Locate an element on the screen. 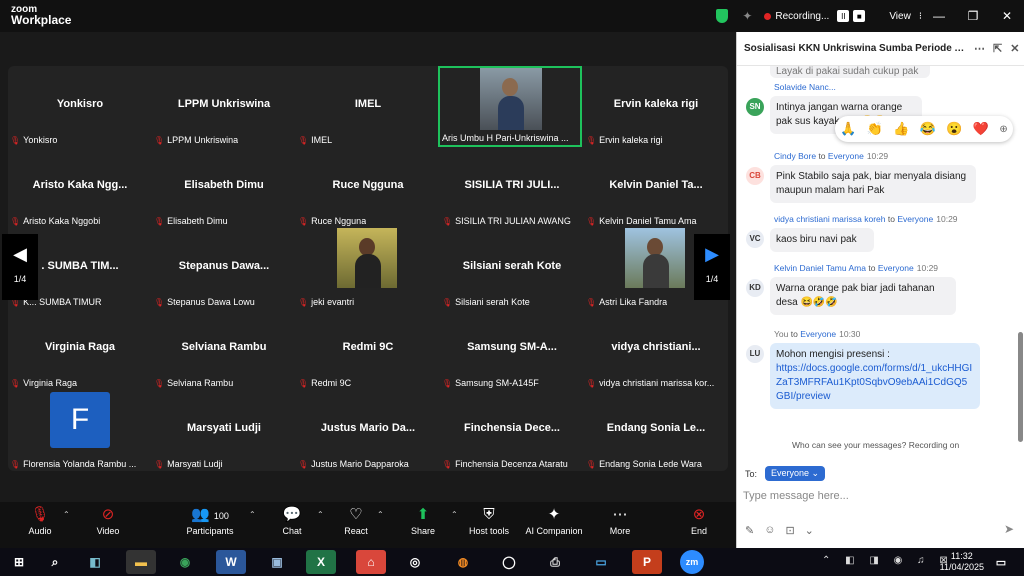 The height and width of the screenshot is (576, 1024). participant-tile: Redmi 9C 🎙 Redmi 9C is located at coordinates (368, 349).